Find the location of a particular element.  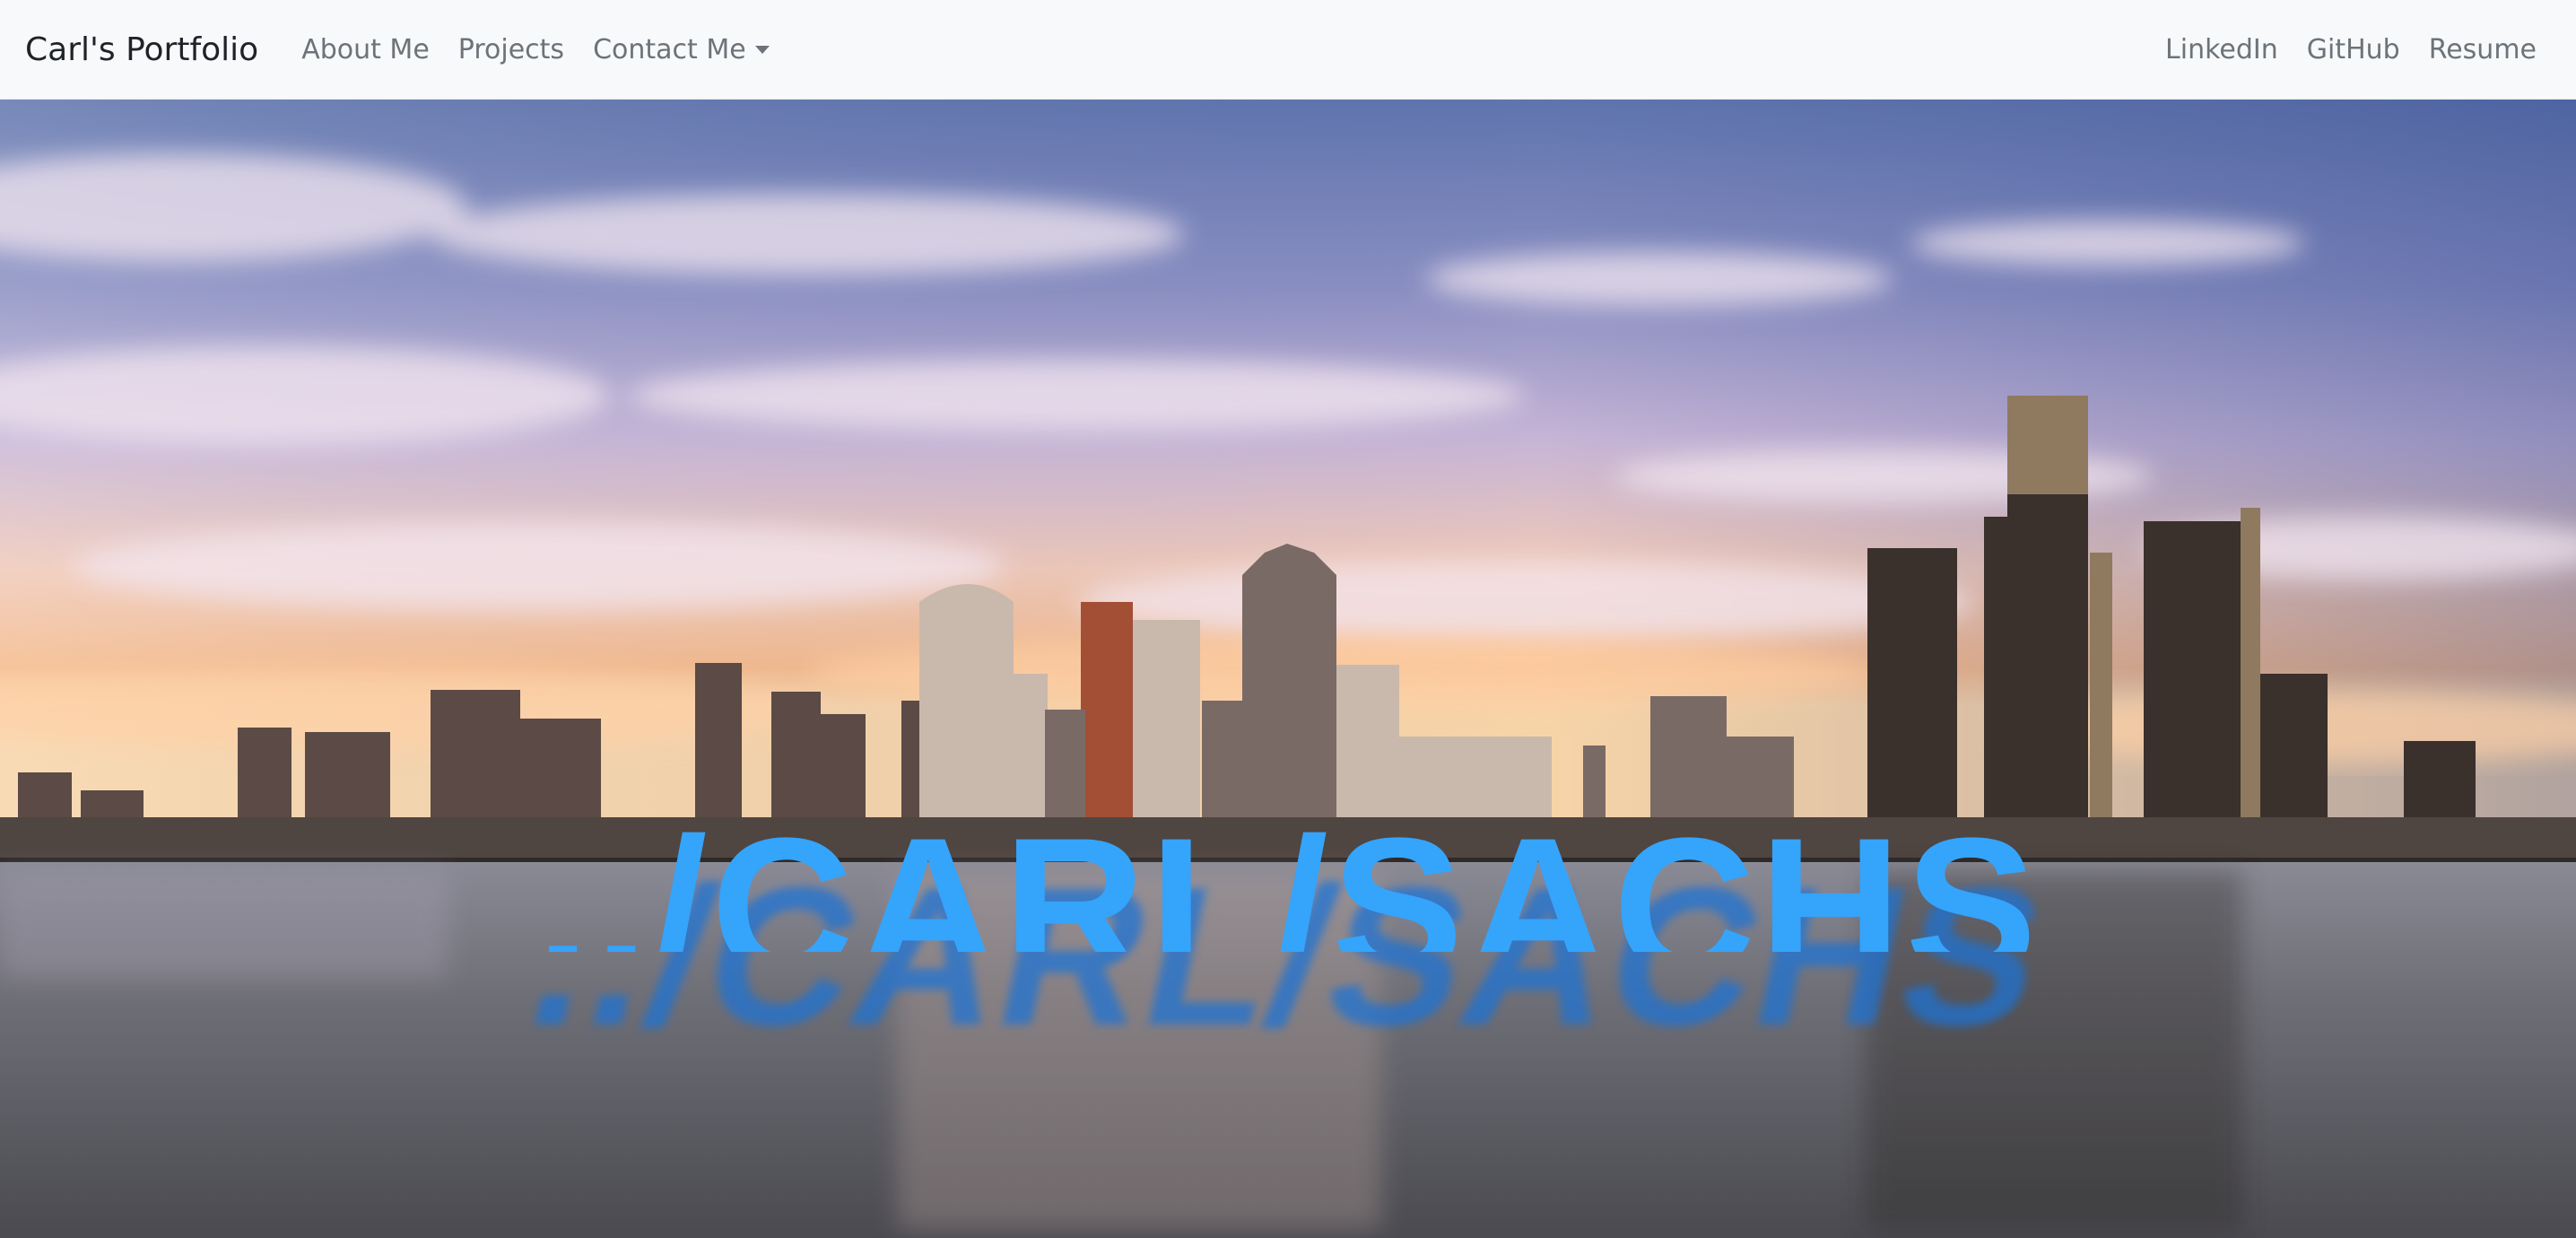

hero-headline: ../CARL/SACHS is located at coordinates (1288, 880).